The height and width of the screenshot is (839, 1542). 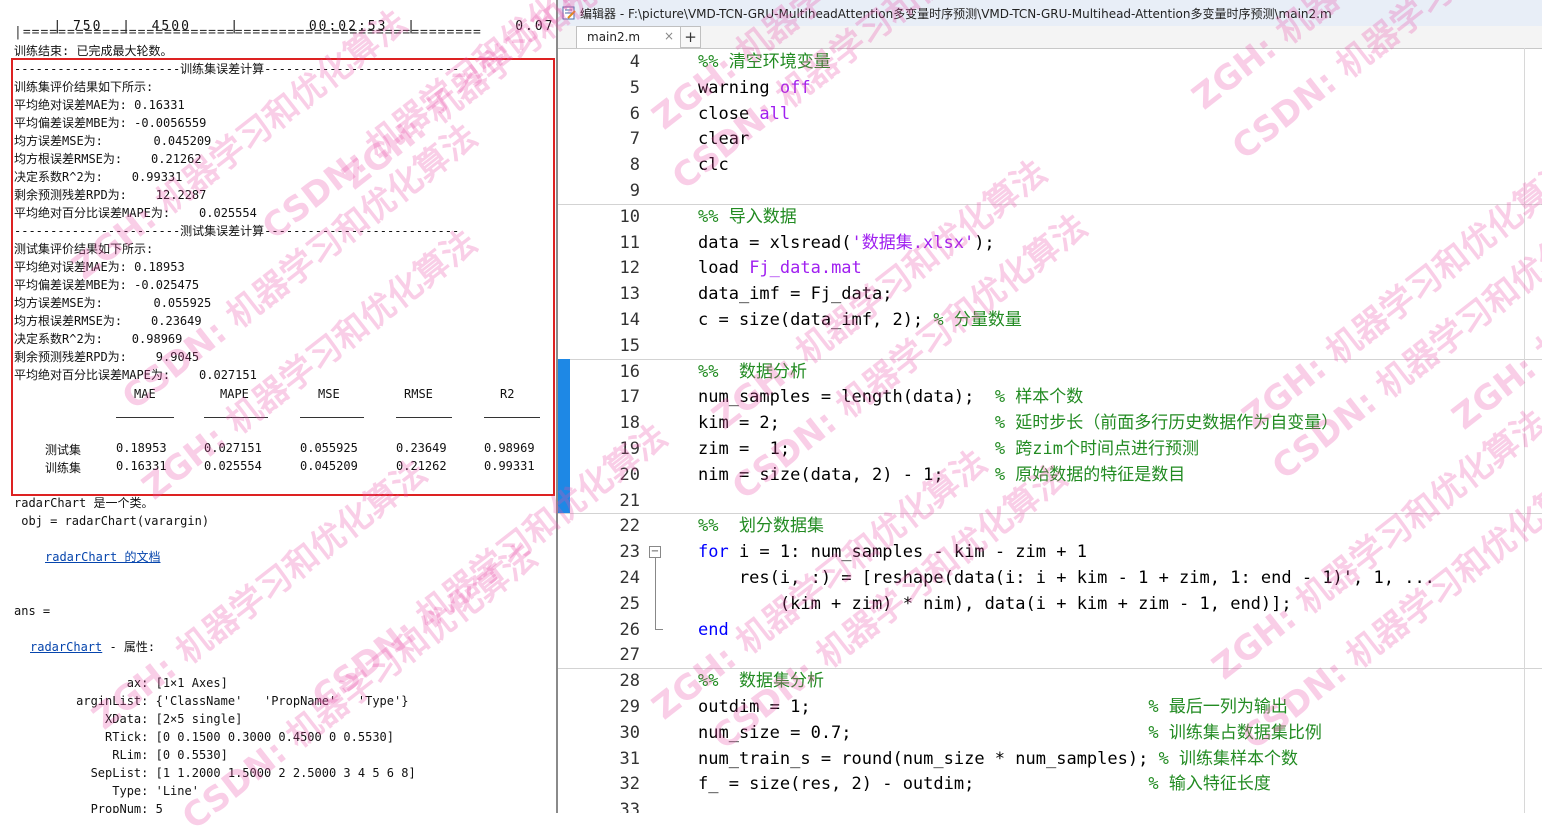 What do you see at coordinates (1050, 268) in the screenshot?
I see `code-line: 12 load Fj_data.mat` at bounding box center [1050, 268].